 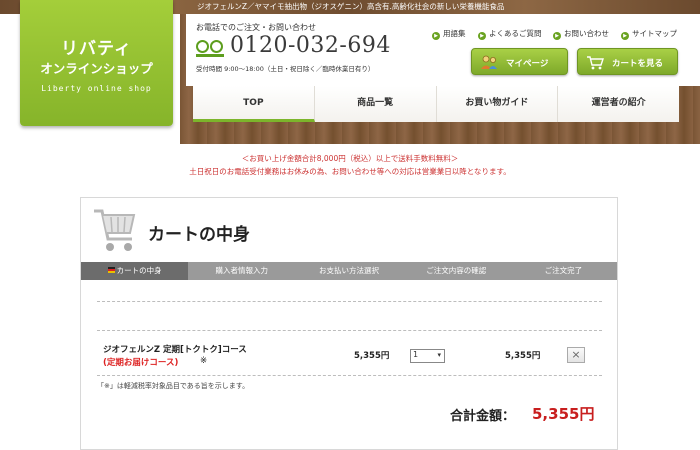 What do you see at coordinates (497, 104) in the screenshot?
I see `nav-tab-guide: お買い物ガイド` at bounding box center [497, 104].